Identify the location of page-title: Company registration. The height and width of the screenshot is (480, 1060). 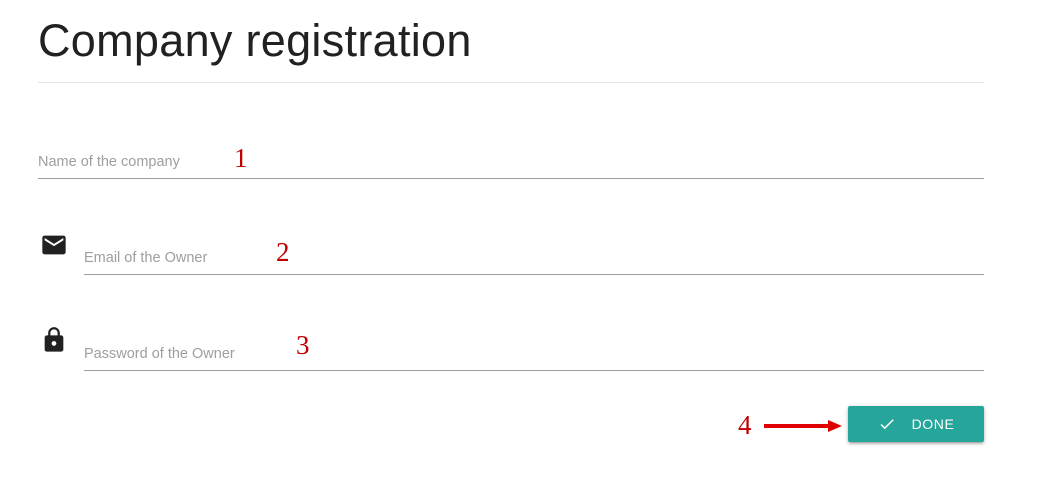
(255, 40).